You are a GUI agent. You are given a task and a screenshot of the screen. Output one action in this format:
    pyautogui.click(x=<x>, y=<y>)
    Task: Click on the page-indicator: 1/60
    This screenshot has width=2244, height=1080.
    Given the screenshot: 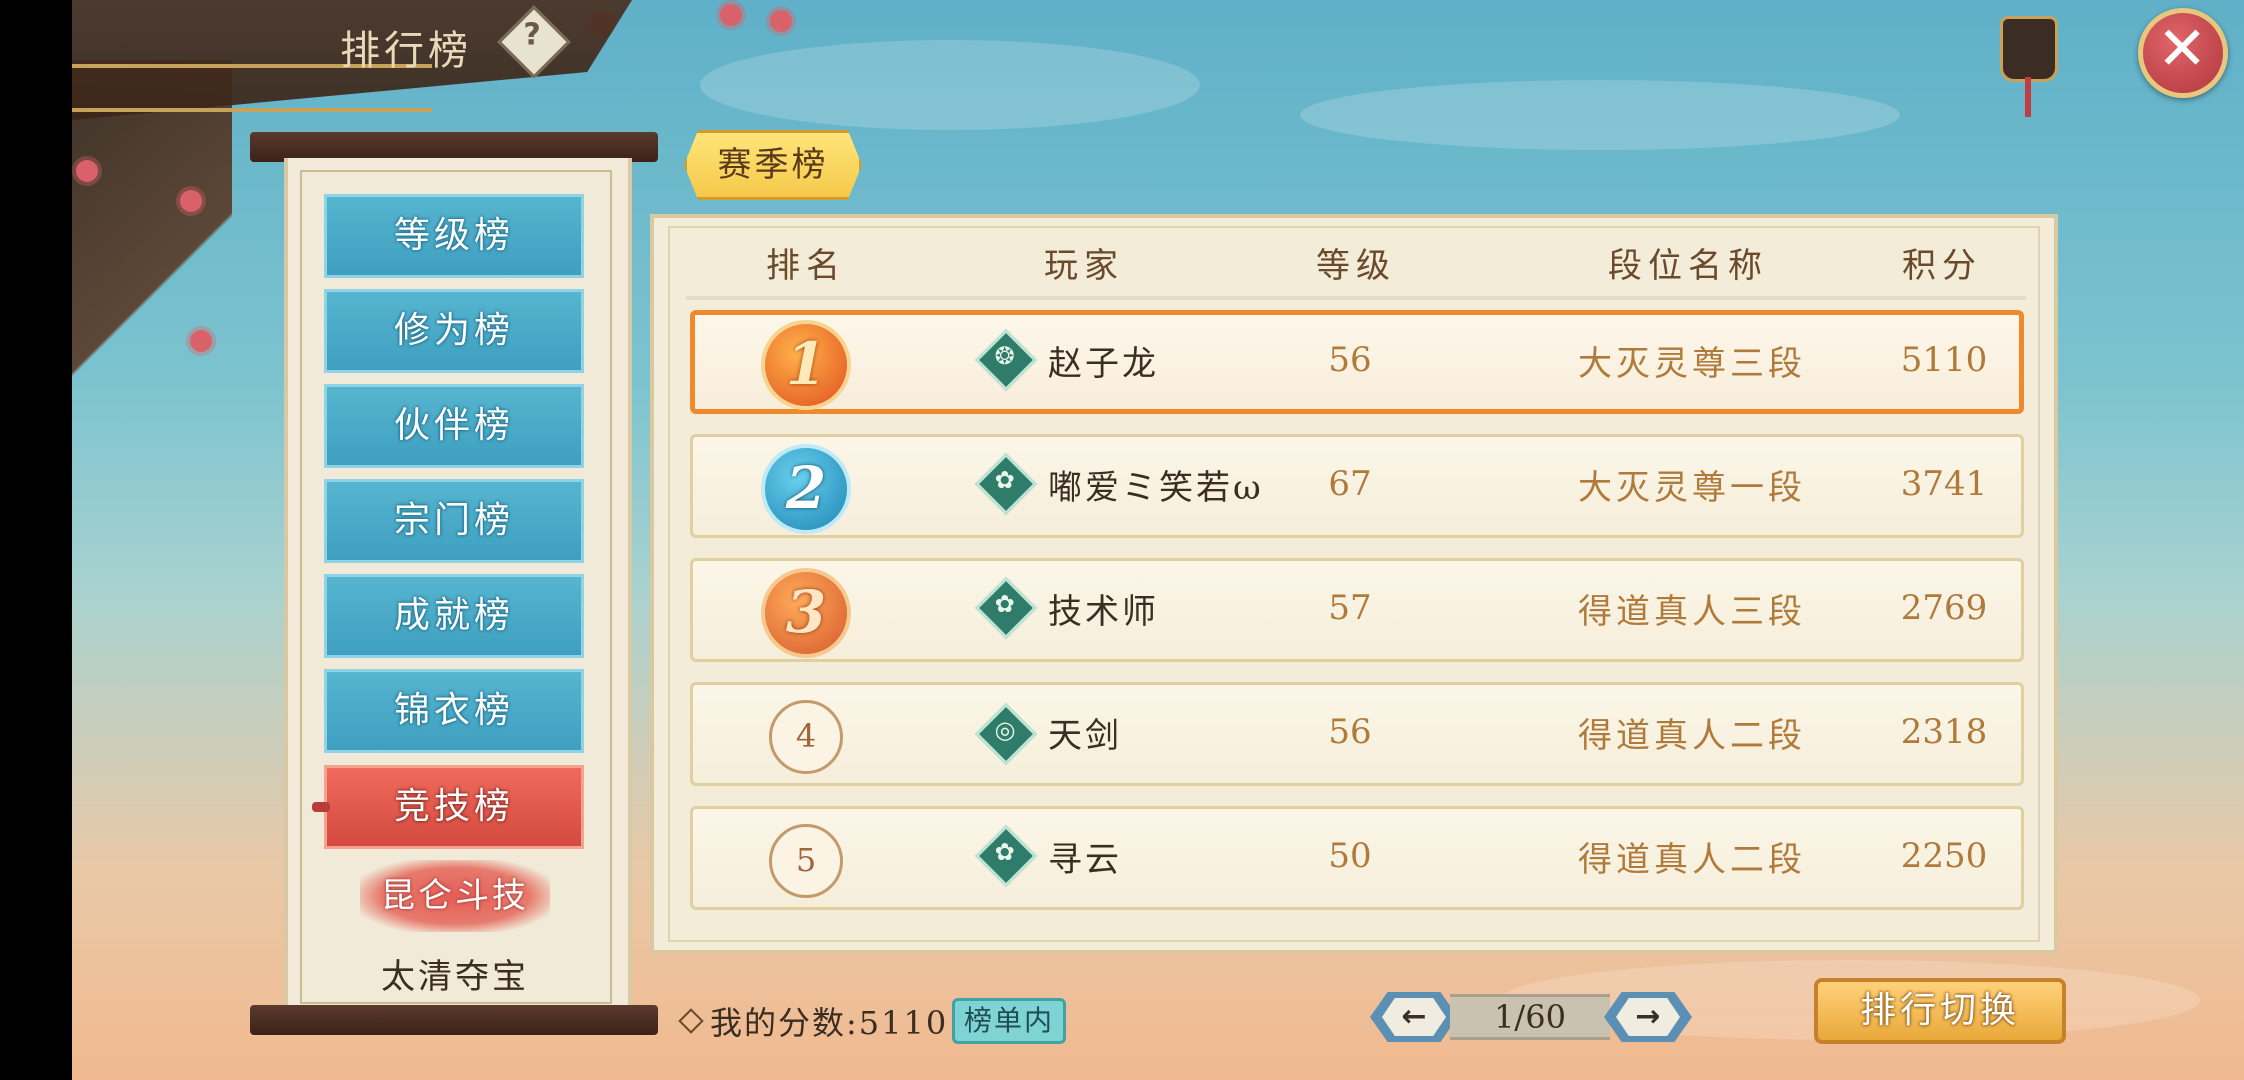 What is the action you would take?
    pyautogui.click(x=1530, y=1017)
    